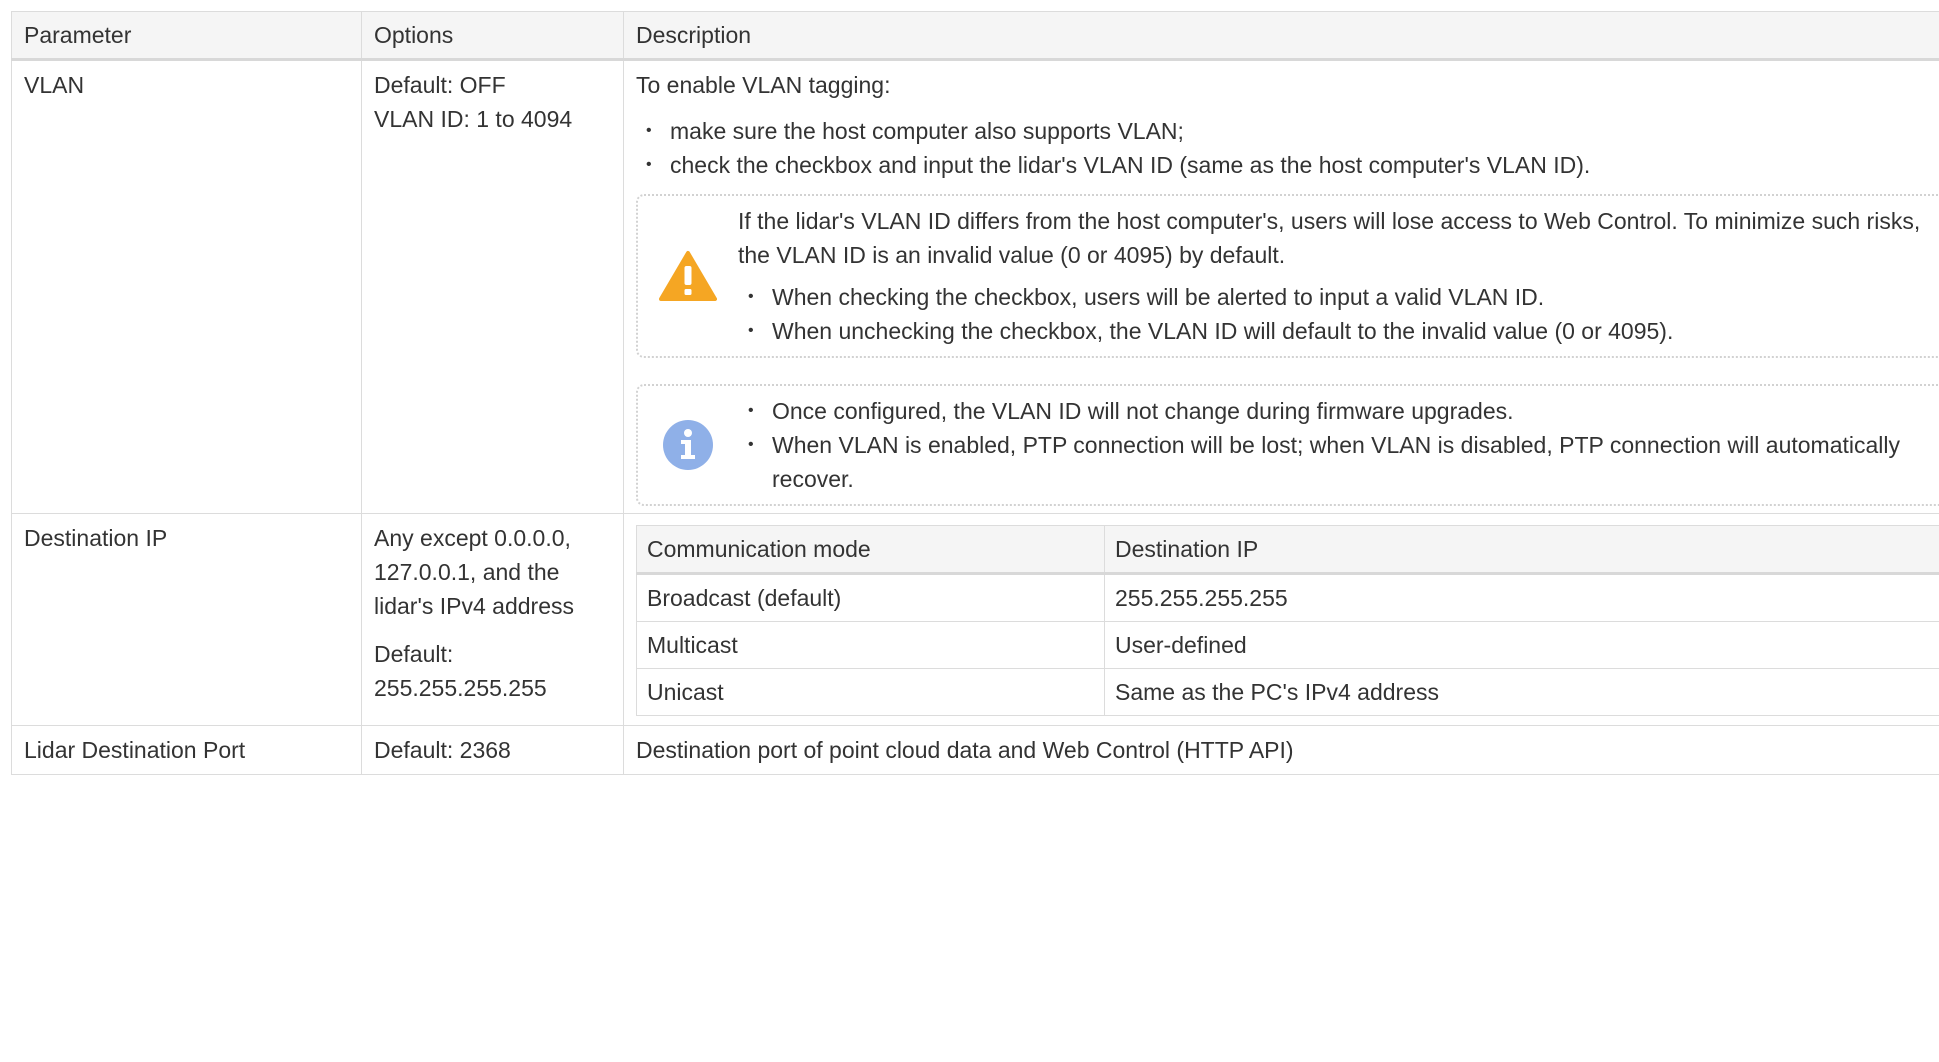 The width and height of the screenshot is (1939, 1062). What do you see at coordinates (492, 286) in the screenshot?
I see `options-vlan: Default: OFF VLAN ID: 1 to 4094` at bounding box center [492, 286].